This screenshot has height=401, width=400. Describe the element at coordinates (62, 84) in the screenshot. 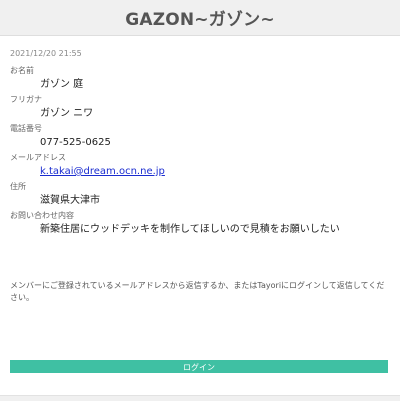

I see `name-value: ガゾン 庭` at that location.